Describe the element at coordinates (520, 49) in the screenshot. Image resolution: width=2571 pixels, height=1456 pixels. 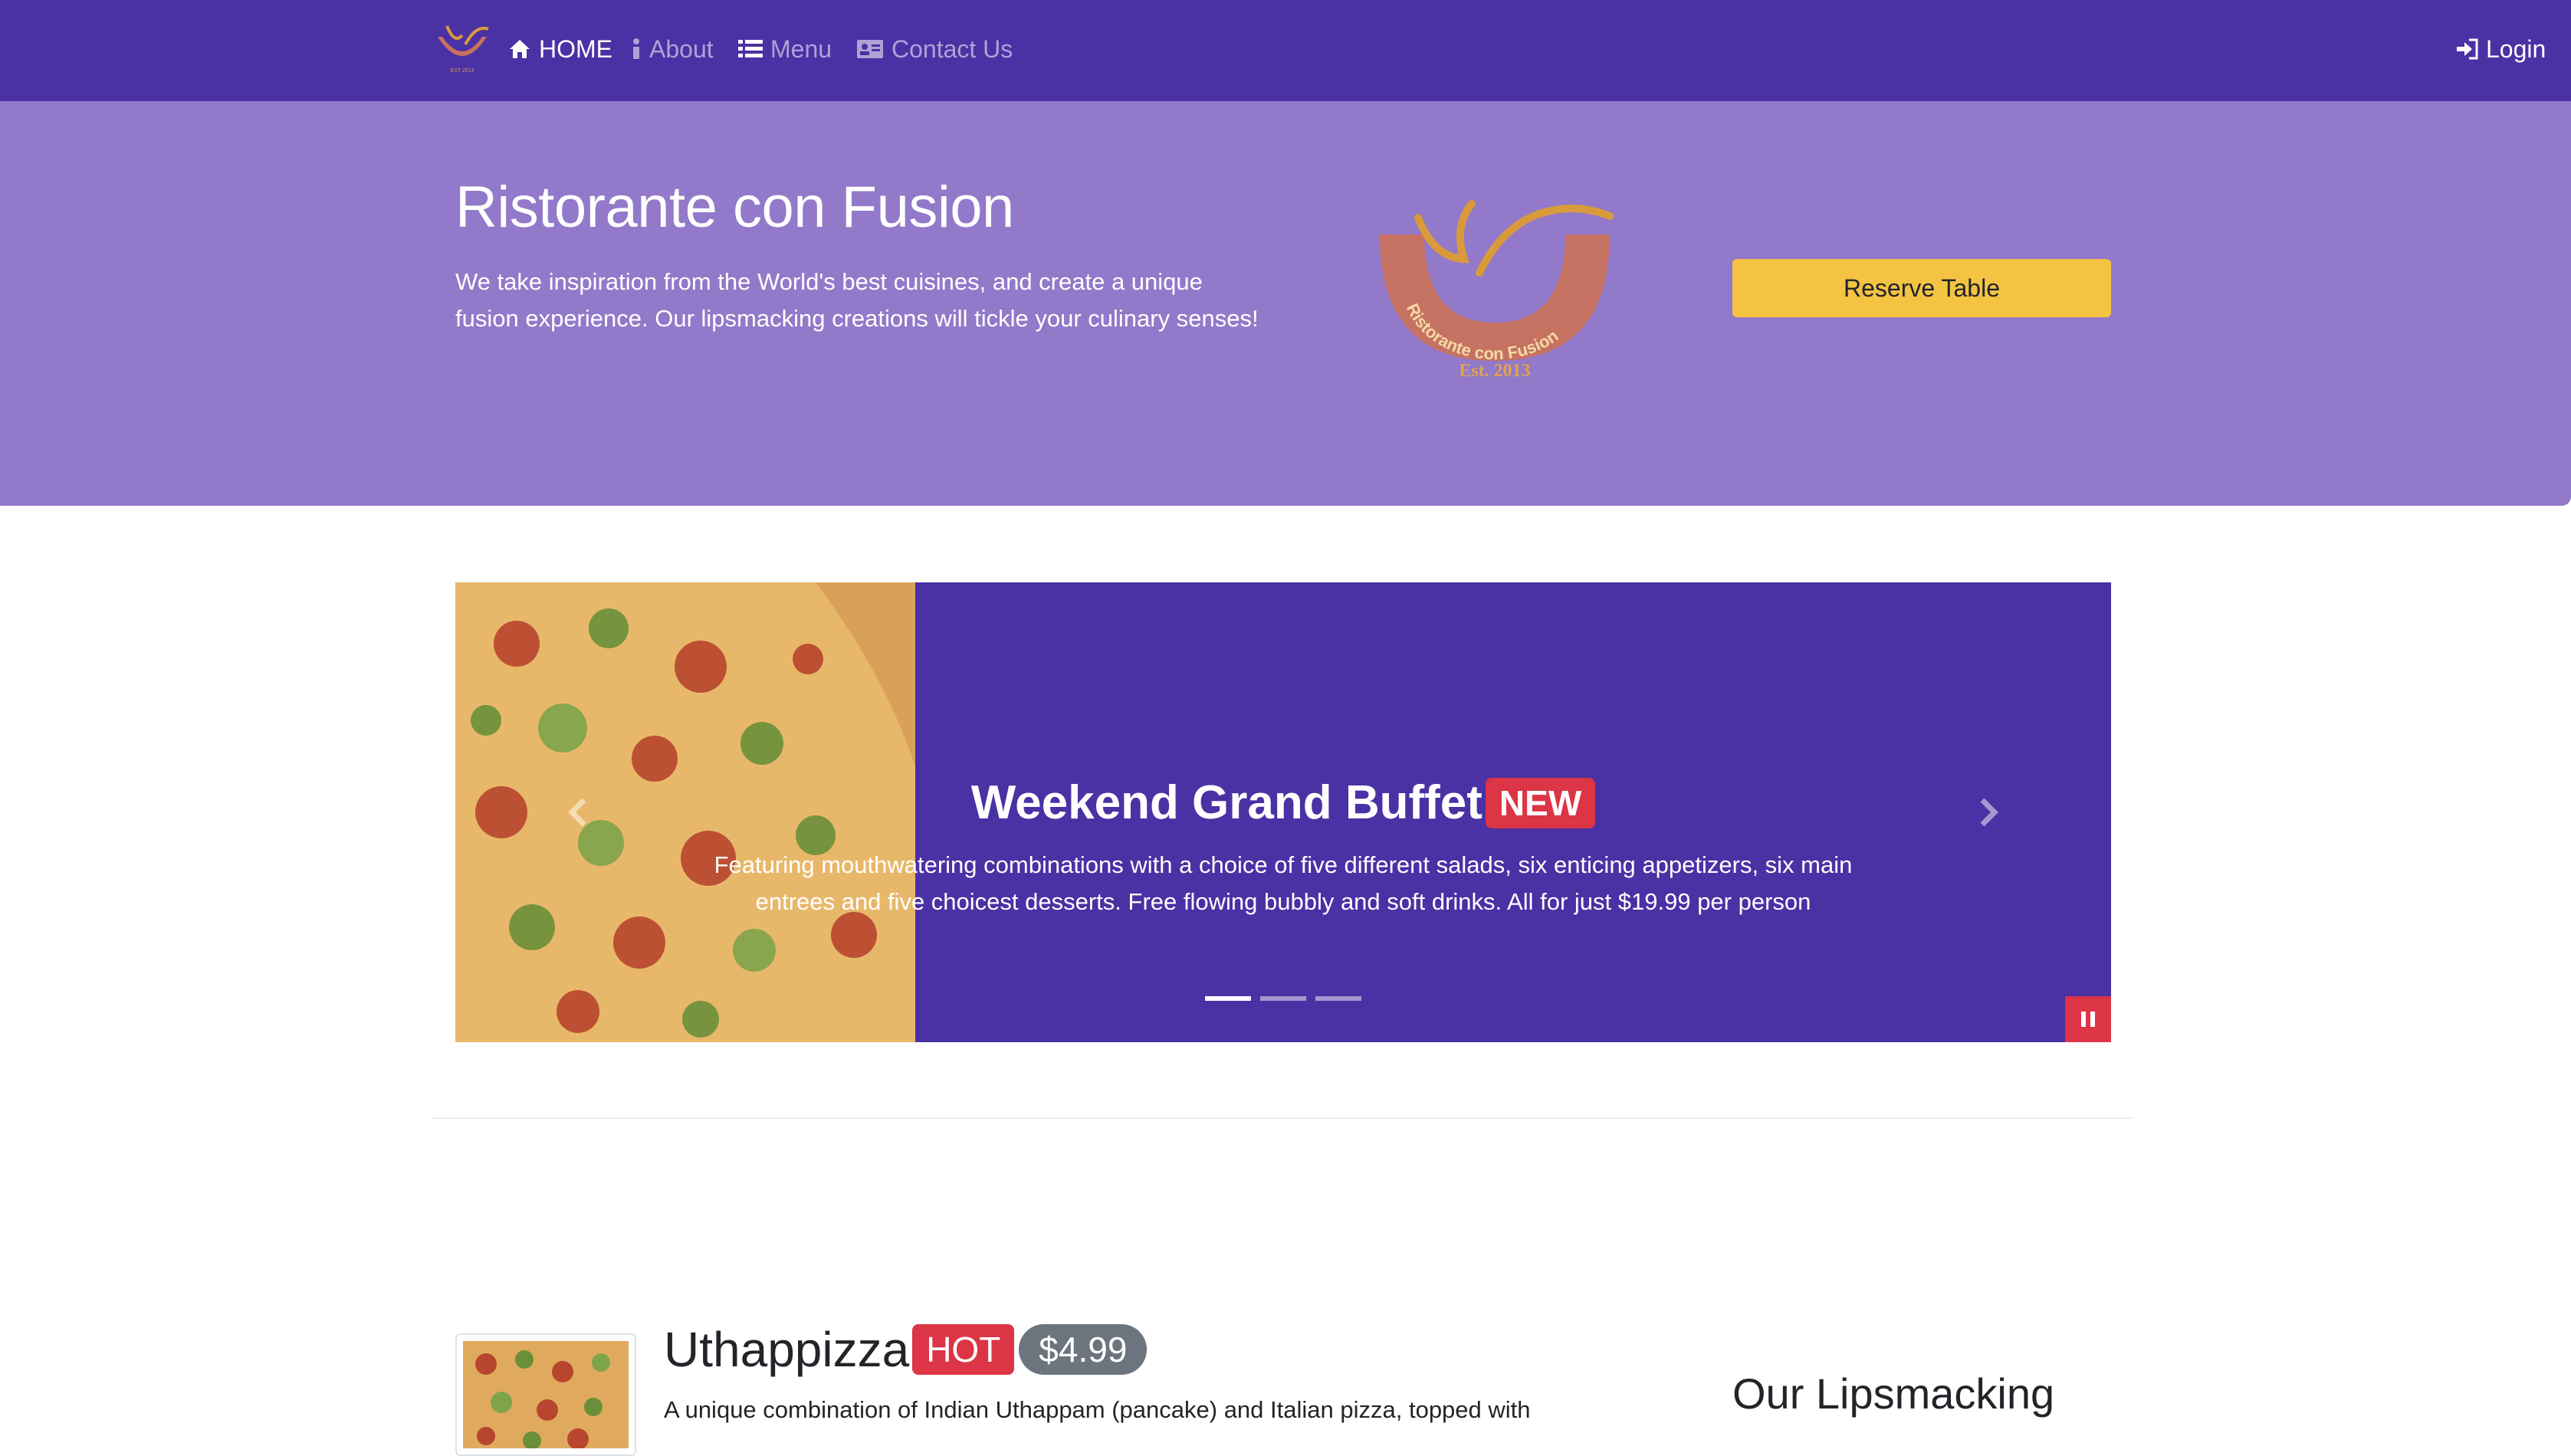
I see `home-icon` at that location.